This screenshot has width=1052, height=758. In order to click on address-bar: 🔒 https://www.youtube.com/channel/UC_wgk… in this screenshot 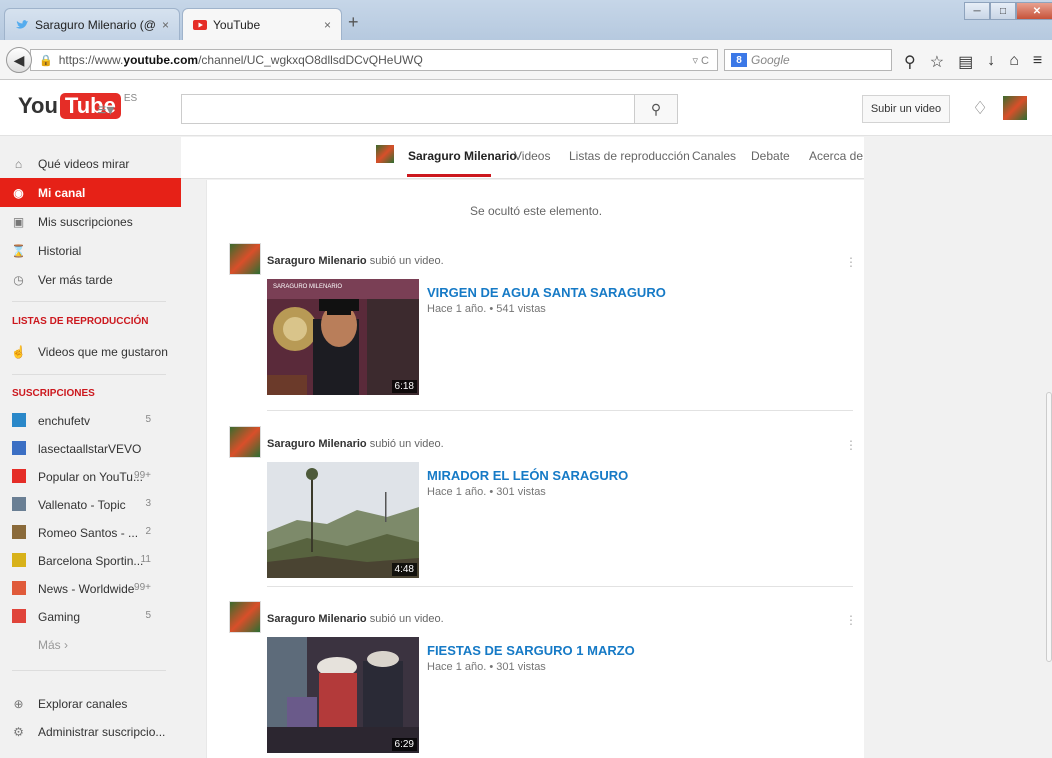, I will do `click(374, 60)`.